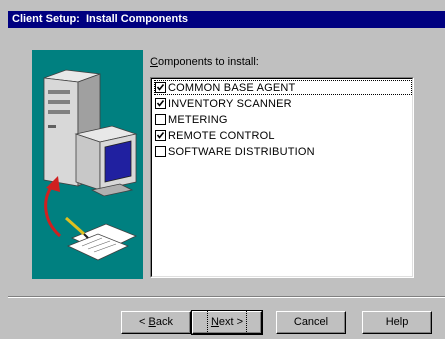 The width and height of the screenshot is (445, 339). Describe the element at coordinates (226, 19) in the screenshot. I see `window-title: Client Setup: Install Components` at that location.